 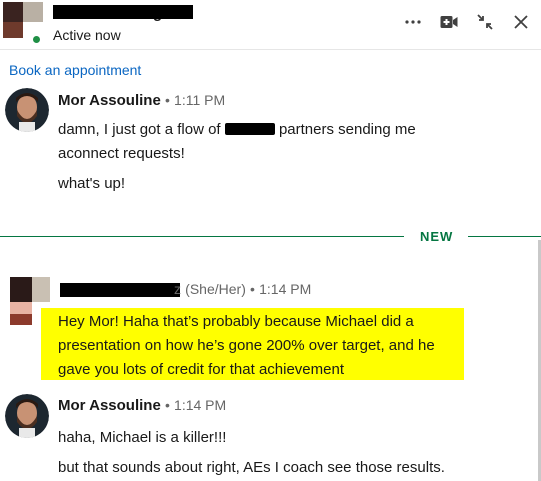 What do you see at coordinates (87, 35) in the screenshot?
I see `contact-status: Active now` at bounding box center [87, 35].